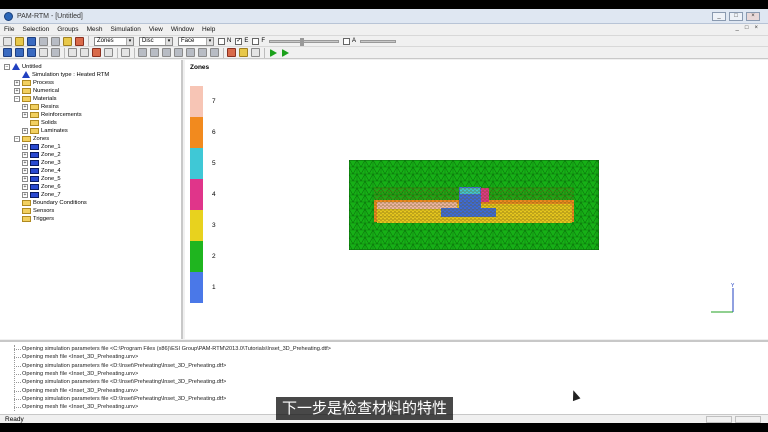  What do you see at coordinates (17, 349) in the screenshot?
I see `log-branch` at bounding box center [17, 349].